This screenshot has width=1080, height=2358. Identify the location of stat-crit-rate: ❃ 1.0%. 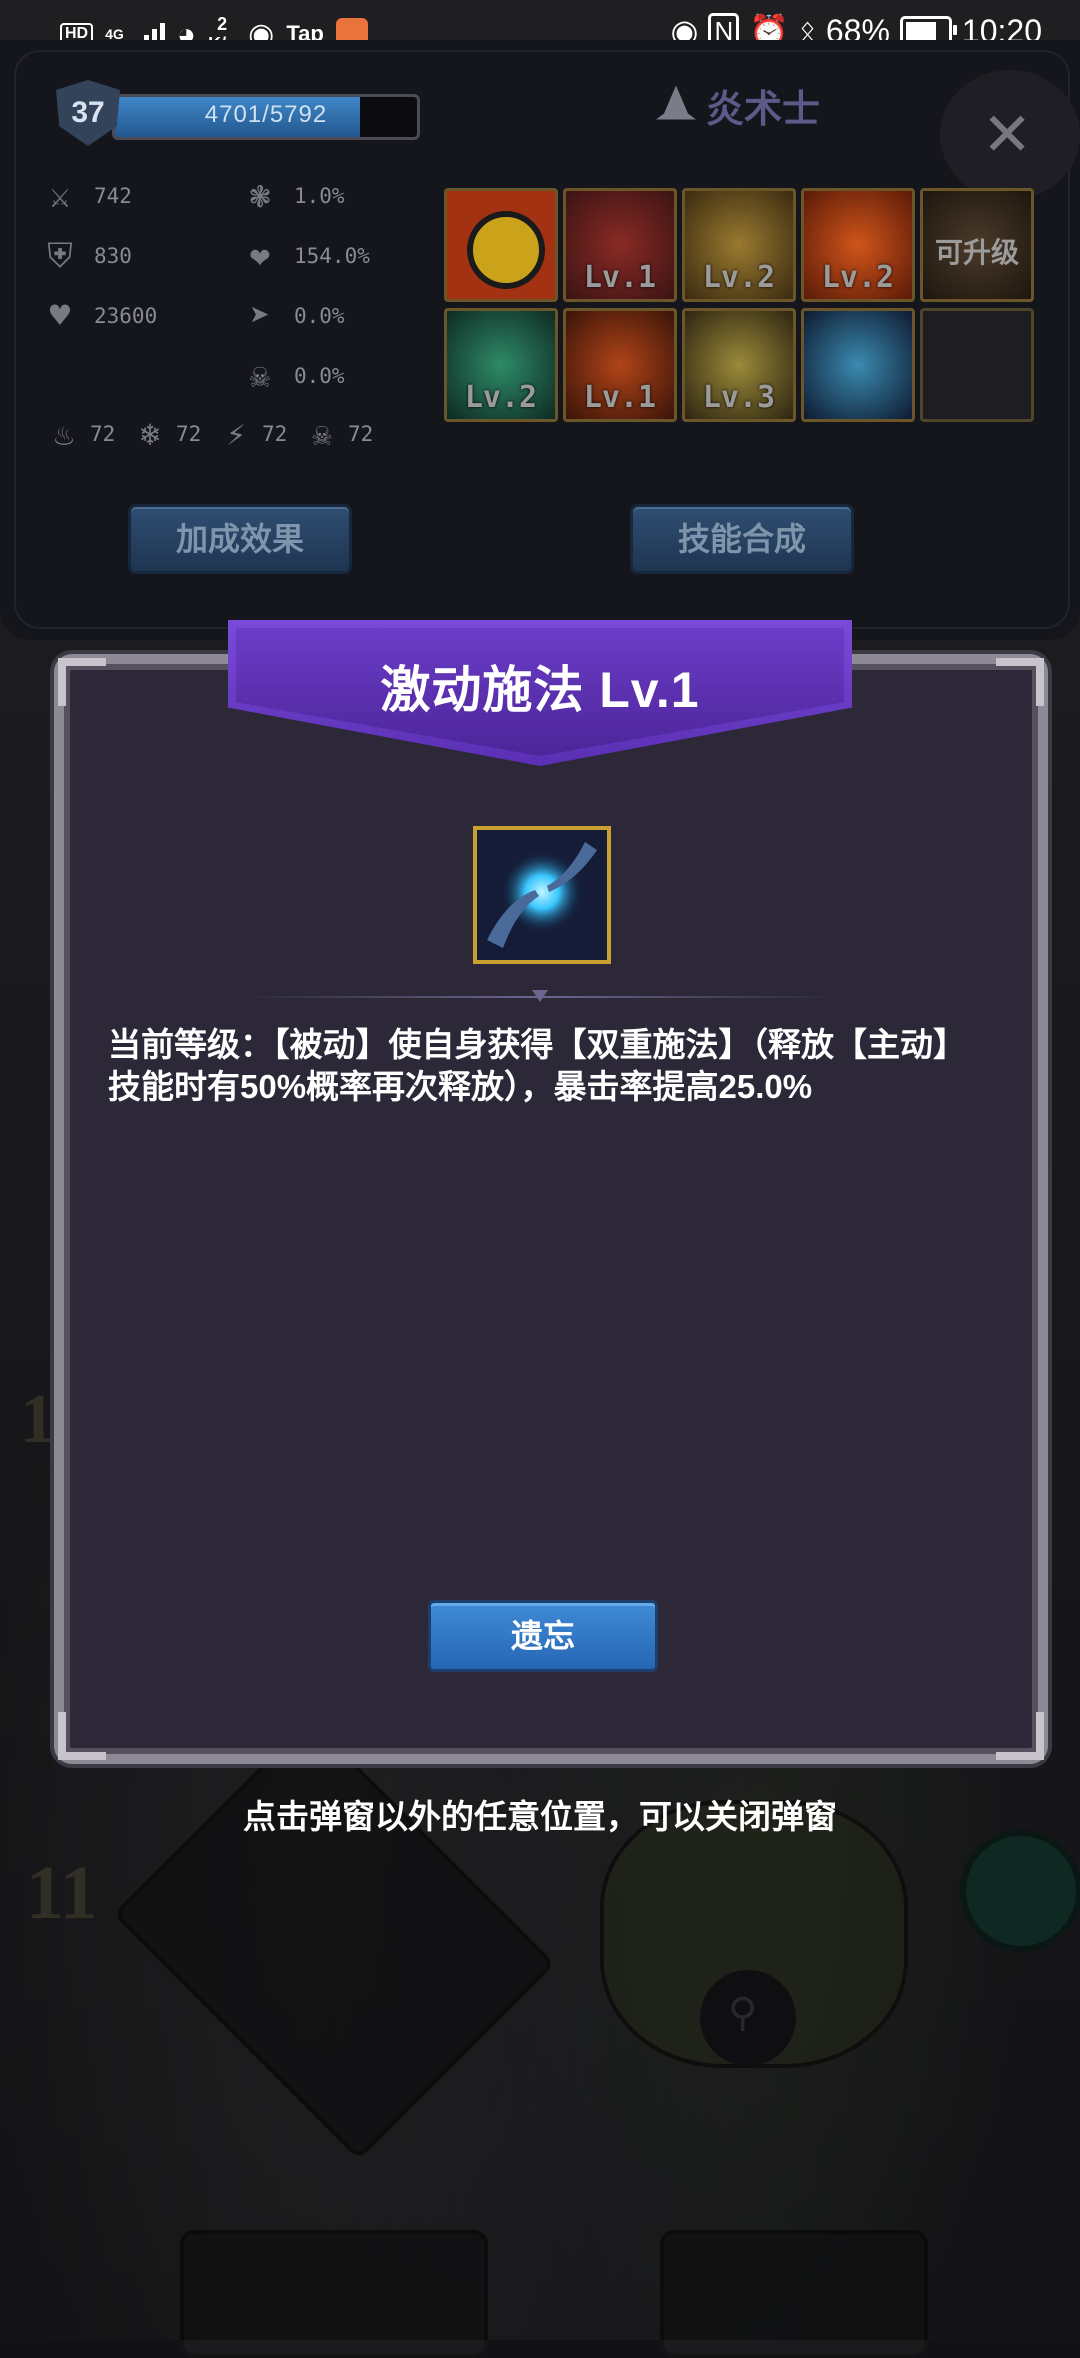
(292, 196).